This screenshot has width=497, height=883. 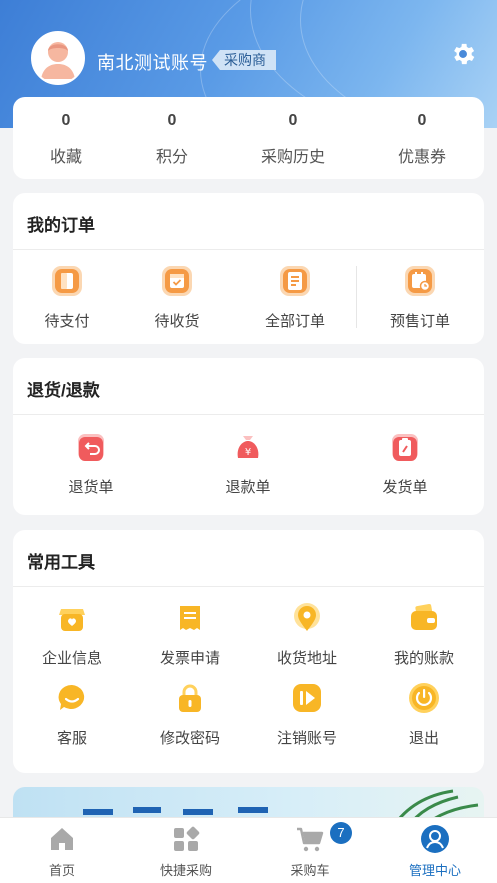 What do you see at coordinates (189, 658) in the screenshot?
I see `item-label: 发票申请` at bounding box center [189, 658].